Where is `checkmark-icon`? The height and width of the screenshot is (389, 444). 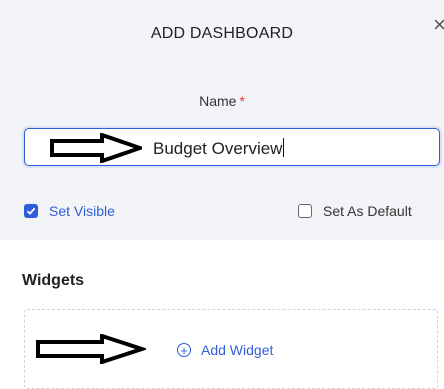 checkmark-icon is located at coordinates (31, 211).